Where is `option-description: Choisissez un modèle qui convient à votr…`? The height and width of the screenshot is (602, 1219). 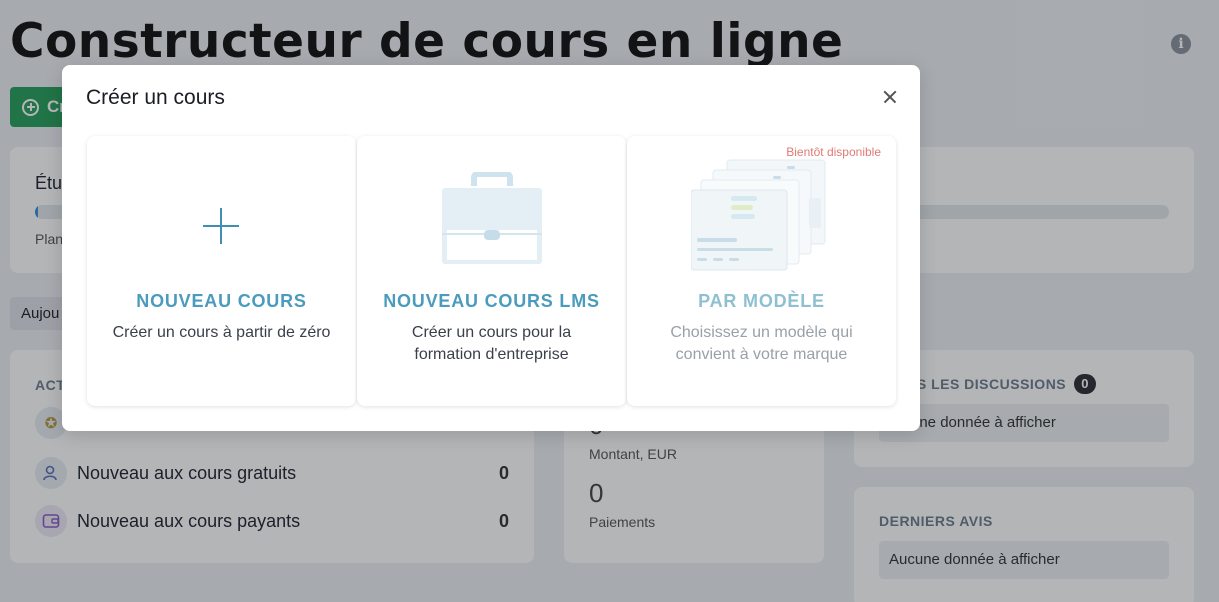
option-description: Choisissez un modèle qui convient à votr… is located at coordinates (761, 343).